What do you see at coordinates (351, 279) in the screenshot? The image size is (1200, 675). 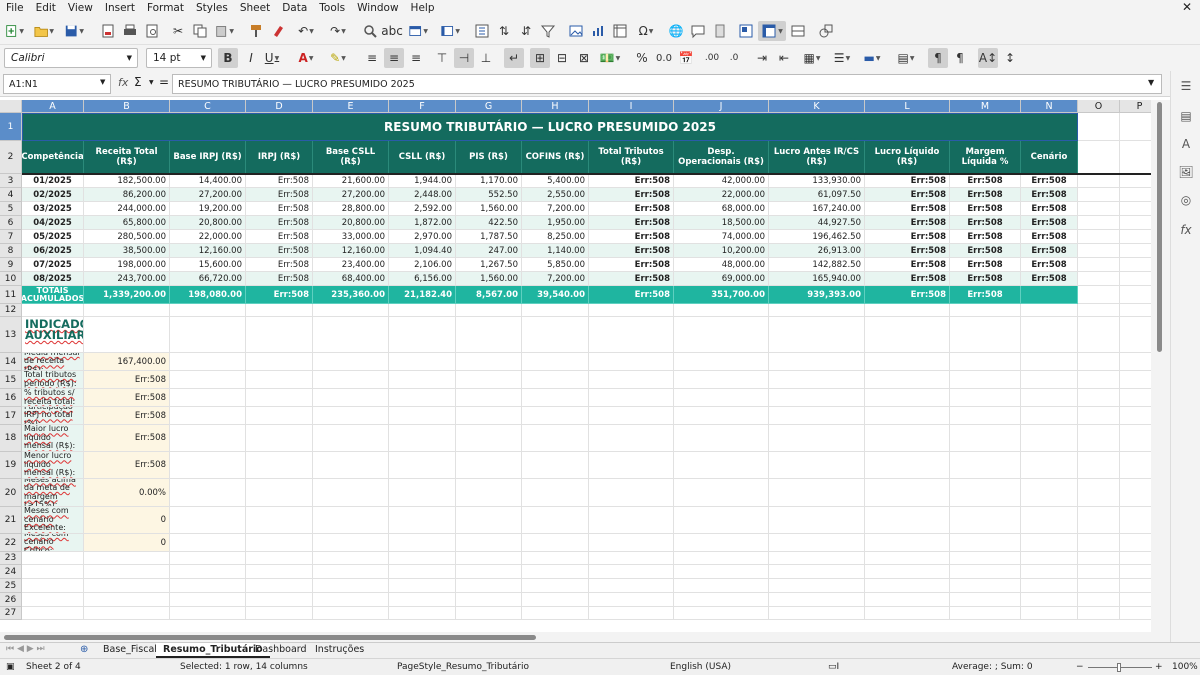 I see `data-cell: 68,400.00` at bounding box center [351, 279].